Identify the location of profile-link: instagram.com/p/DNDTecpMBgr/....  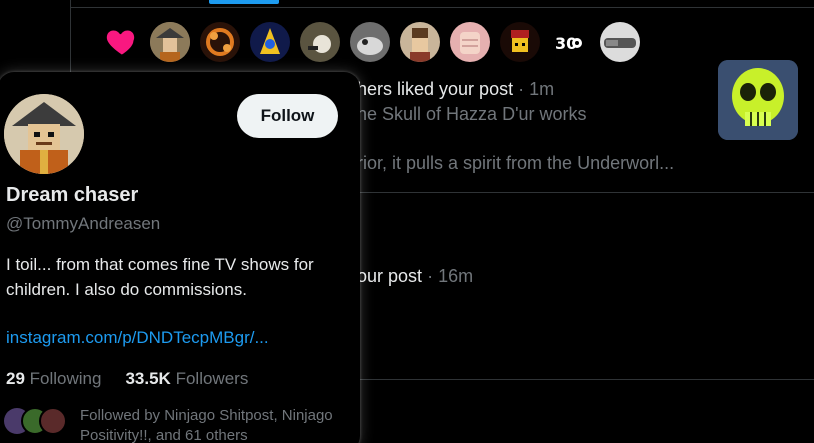
(137, 338).